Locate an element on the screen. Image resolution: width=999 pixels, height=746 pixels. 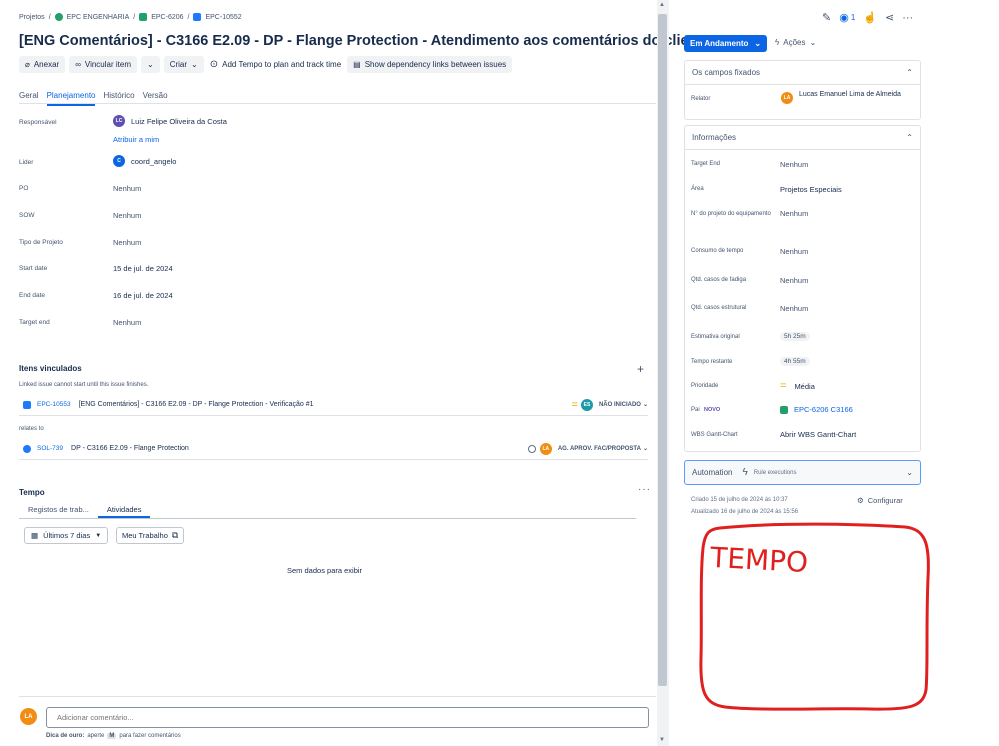
thumbs-up-icon: ☝ is located at coordinates (870, 17).